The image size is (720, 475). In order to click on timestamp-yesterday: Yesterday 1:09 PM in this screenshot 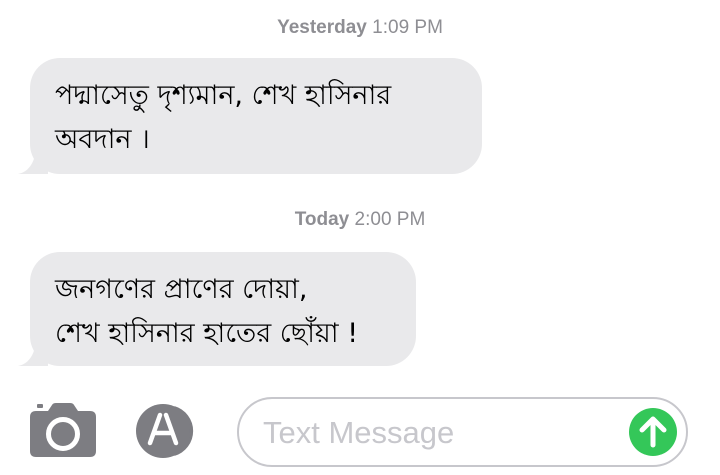, I will do `click(360, 28)`.